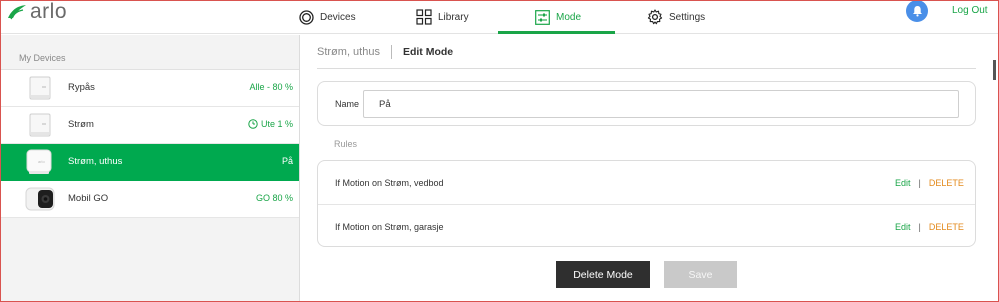  What do you see at coordinates (994, 70) in the screenshot?
I see `scrollbar-thumb` at bounding box center [994, 70].